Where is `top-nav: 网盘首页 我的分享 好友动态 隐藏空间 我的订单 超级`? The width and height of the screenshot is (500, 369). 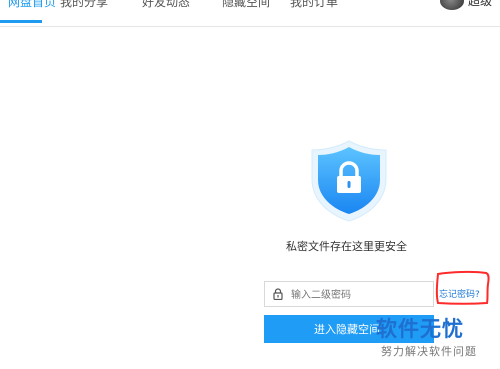 top-nav: 网盘首页 我的分享 好友动态 隐藏空间 我的订单 超级 is located at coordinates (250, 13).